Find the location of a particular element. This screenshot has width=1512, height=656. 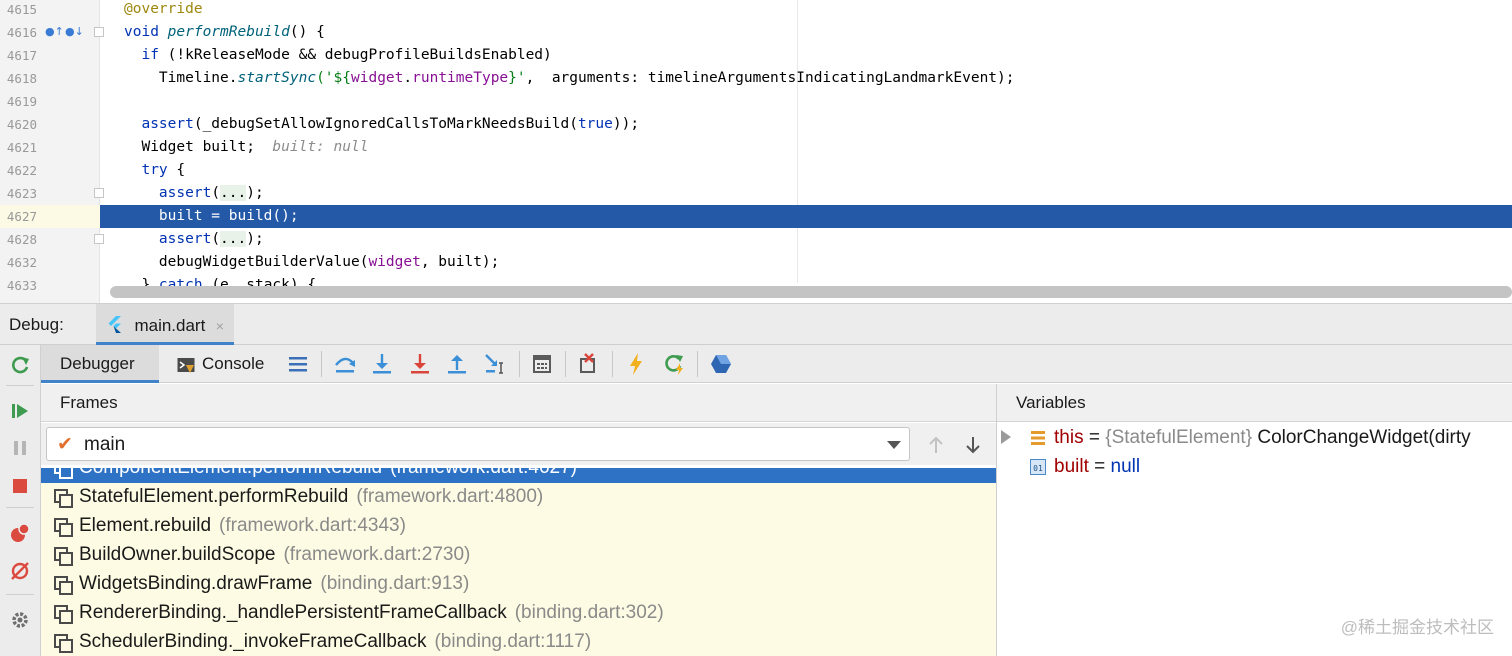

code-text: try { is located at coordinates (154, 170).